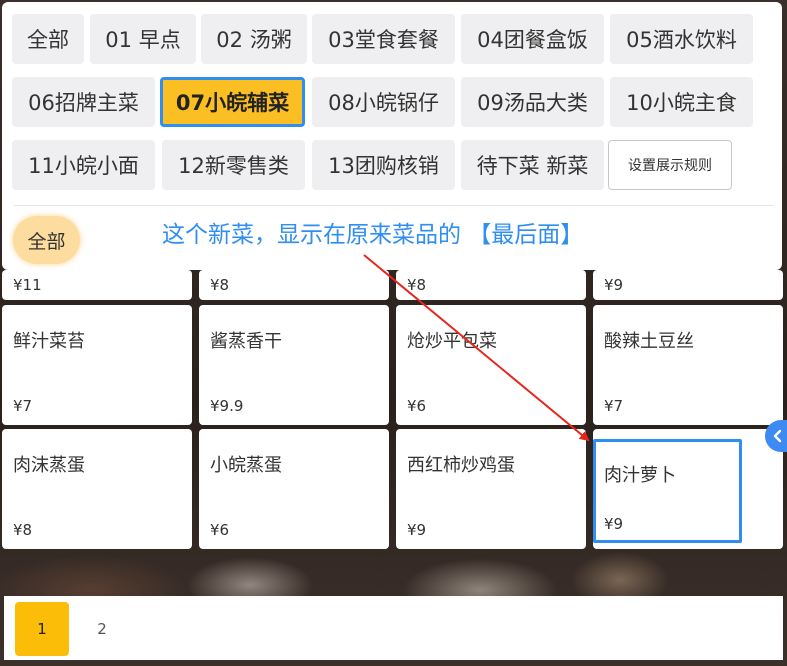 Image resolution: width=787 pixels, height=666 pixels. What do you see at coordinates (246, 465) in the screenshot?
I see `dish-name: 小皖蒸蛋` at bounding box center [246, 465].